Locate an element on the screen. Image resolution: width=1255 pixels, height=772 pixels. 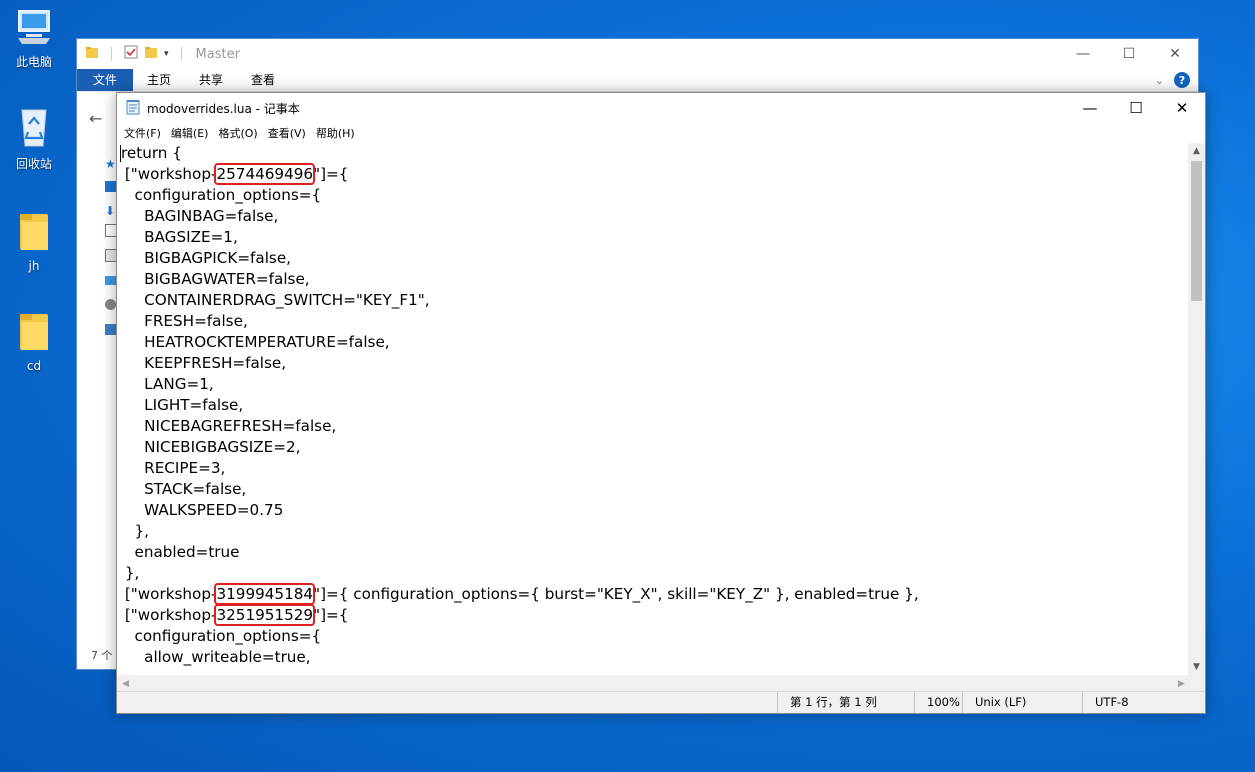
notepad-menubar: 文件(F) 编辑(E) 格式(O) 查看(V) 帮助(H) is located at coordinates (661, 133).